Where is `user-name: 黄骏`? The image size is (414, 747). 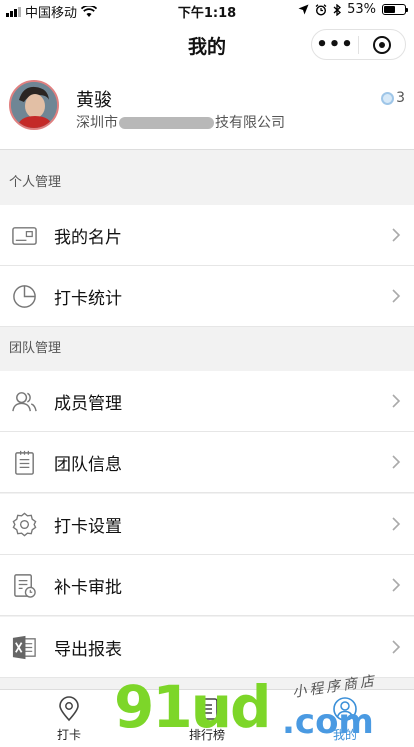
user-name: 黄骏 is located at coordinates (94, 100).